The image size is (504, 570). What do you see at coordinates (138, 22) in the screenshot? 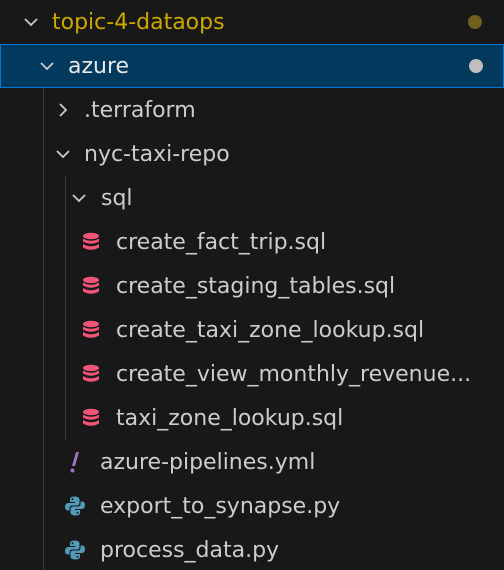
I see `folder-label: topic-4-dataops` at bounding box center [138, 22].